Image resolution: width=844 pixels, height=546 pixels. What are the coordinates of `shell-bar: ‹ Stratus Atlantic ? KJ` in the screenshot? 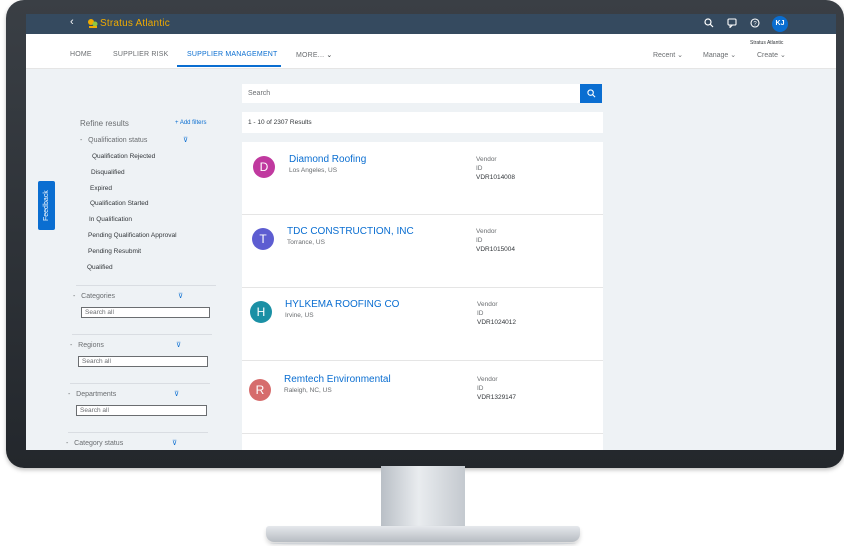 It's located at (431, 24).